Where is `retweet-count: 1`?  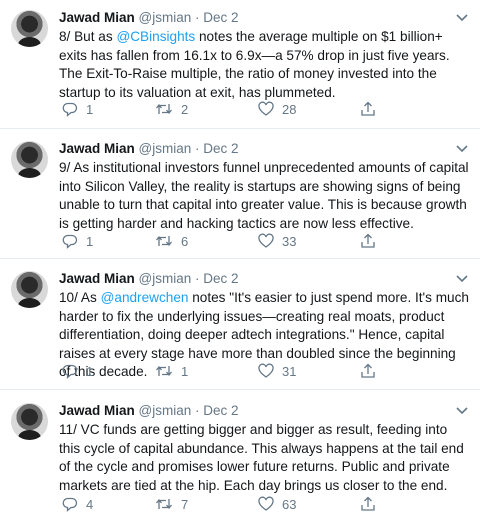 retweet-count: 1 is located at coordinates (185, 371).